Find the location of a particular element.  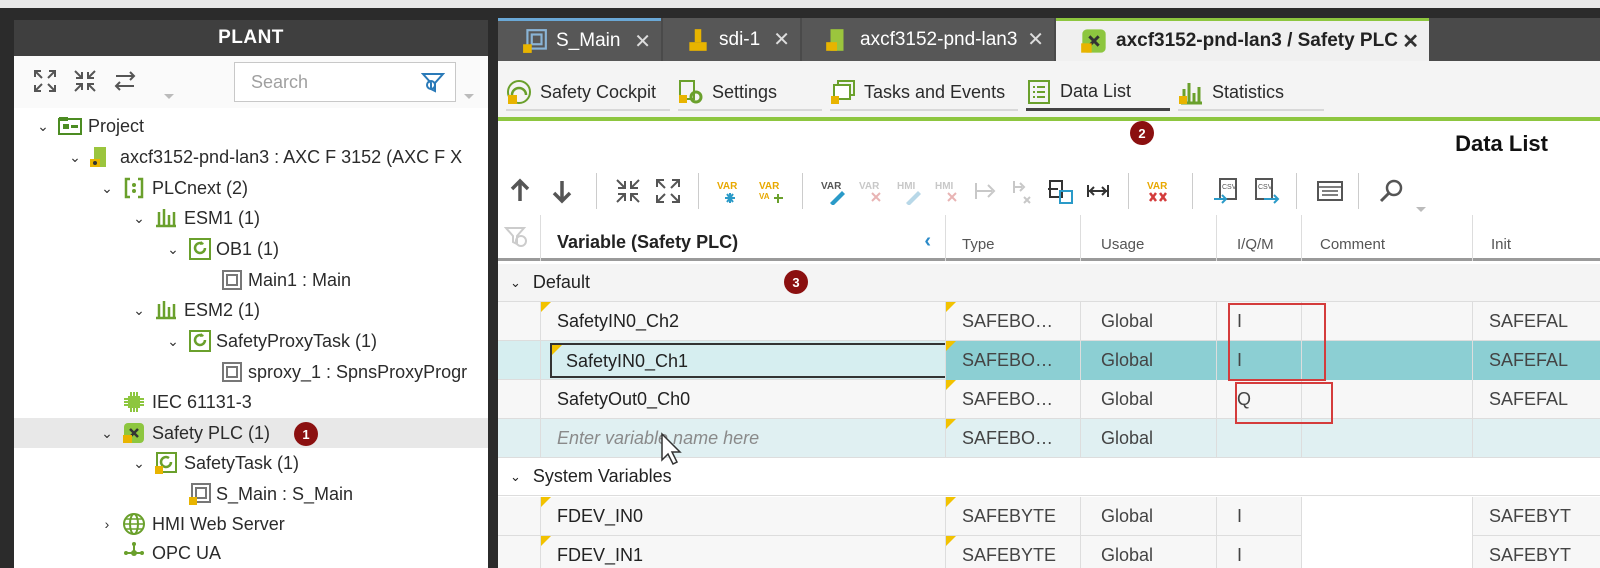

subtab-settings: Settings is located at coordinates (750, 93).